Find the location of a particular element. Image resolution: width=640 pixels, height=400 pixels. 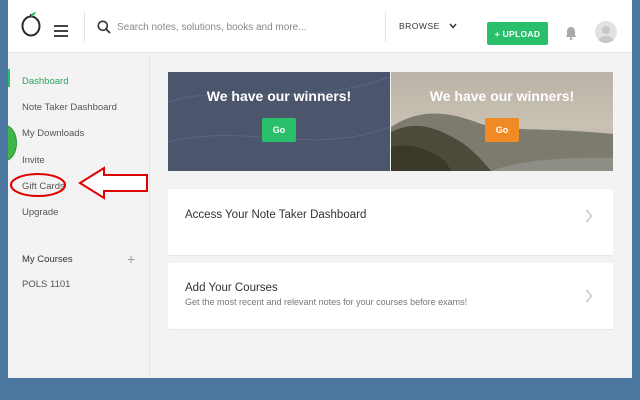

sidebar-item-upgrade: Upgrade is located at coordinates (40, 212).